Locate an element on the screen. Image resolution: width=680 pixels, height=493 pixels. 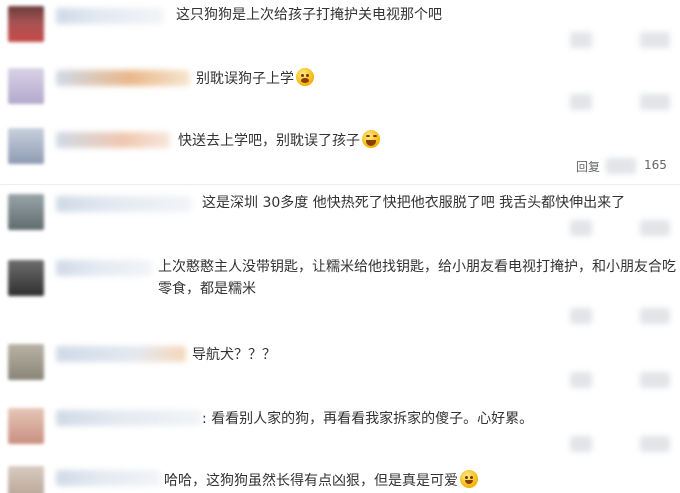
comment-text-content: 别耽误狗子上学 is located at coordinates (245, 79).